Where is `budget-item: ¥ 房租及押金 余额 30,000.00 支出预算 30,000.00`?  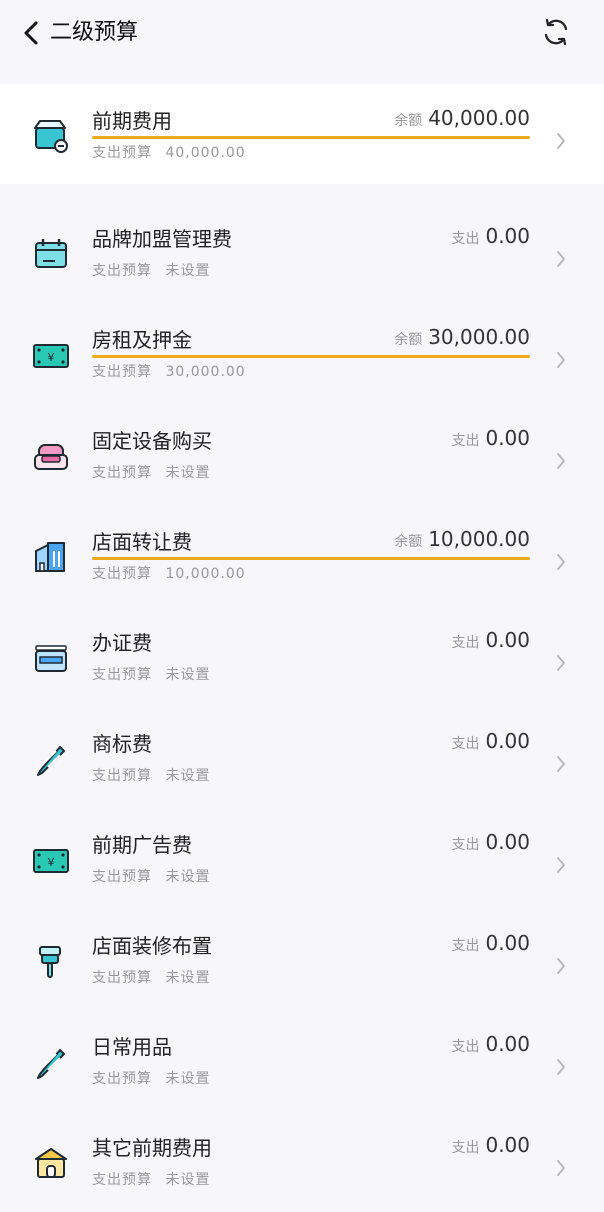 budget-item: ¥ 房租及押金 余额 30,000.00 支出预算 30,000.00 is located at coordinates (302, 353).